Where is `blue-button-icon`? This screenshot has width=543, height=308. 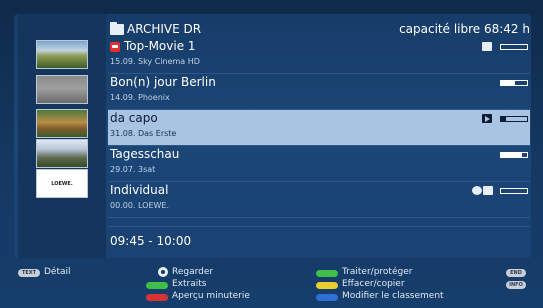 blue-button-icon is located at coordinates (327, 297).